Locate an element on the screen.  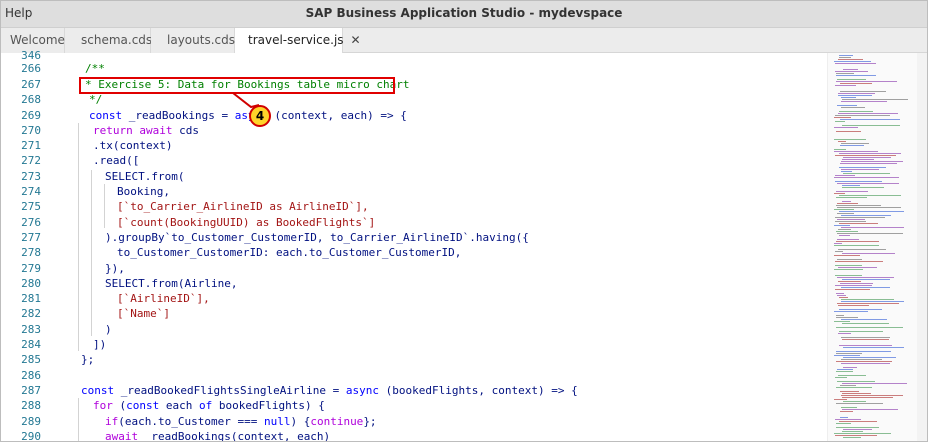
line-number: 284 is located at coordinates (31, 344).